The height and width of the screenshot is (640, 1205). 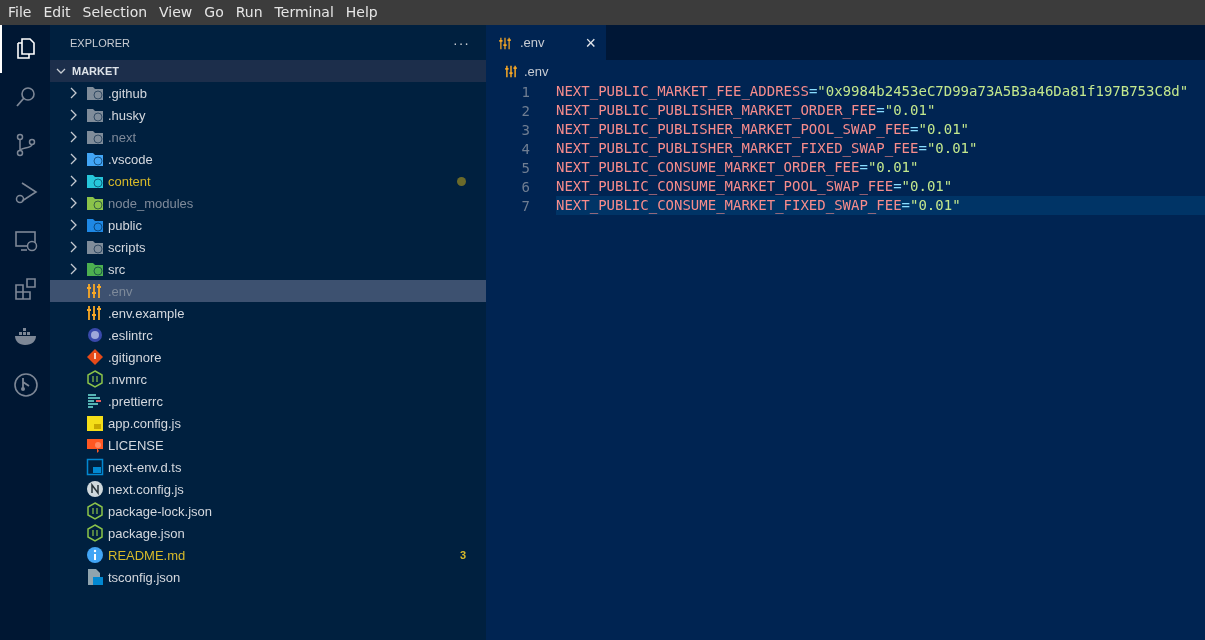 What do you see at coordinates (268, 181) in the screenshot?
I see `folder-row: content` at bounding box center [268, 181].